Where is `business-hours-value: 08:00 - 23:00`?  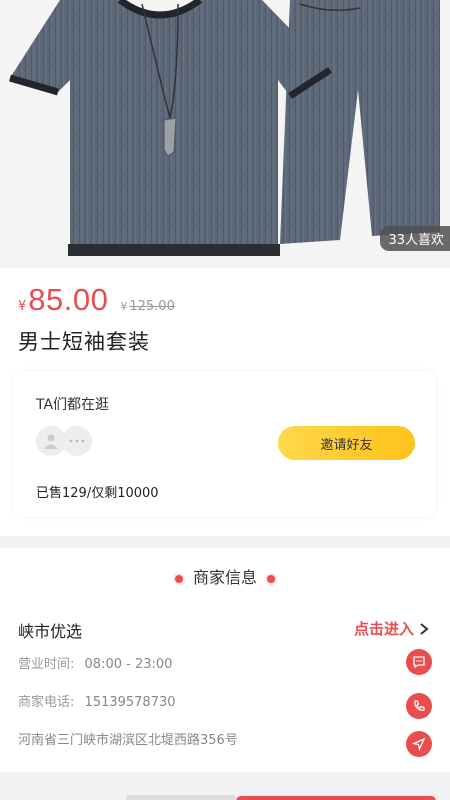 business-hours-value: 08:00 - 23:00 is located at coordinates (128, 664).